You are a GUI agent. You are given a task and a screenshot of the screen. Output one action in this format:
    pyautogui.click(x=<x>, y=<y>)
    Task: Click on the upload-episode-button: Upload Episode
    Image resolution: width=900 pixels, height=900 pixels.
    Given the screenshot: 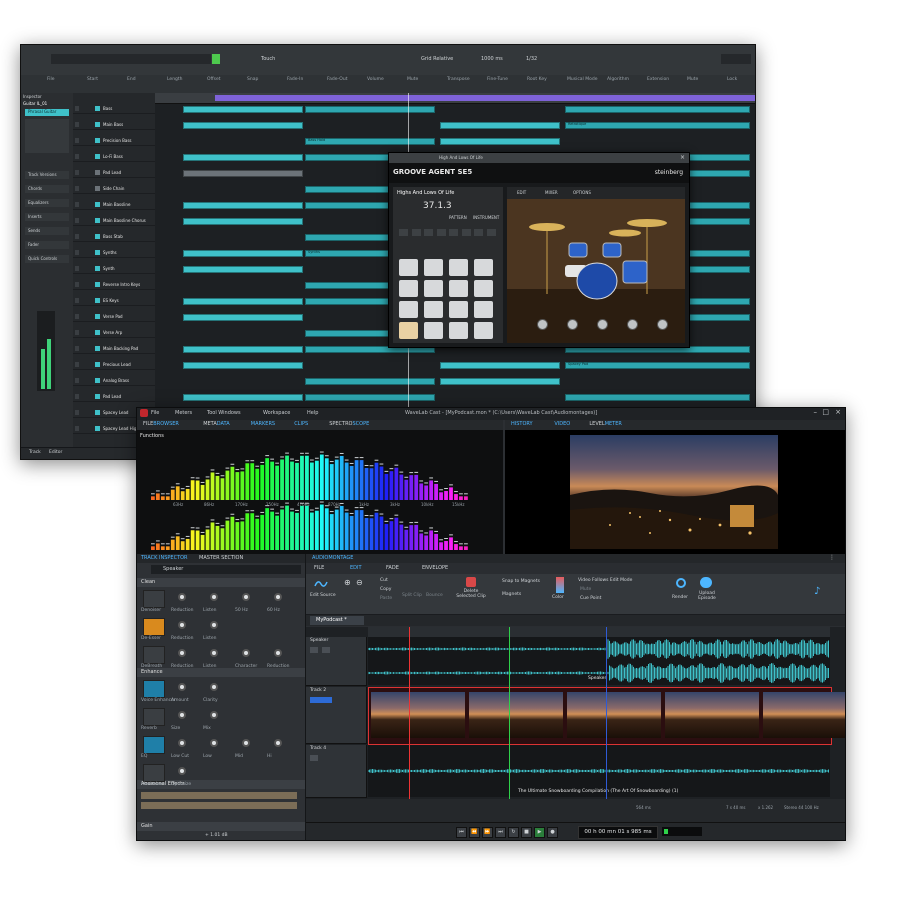 What is the action you would take?
    pyautogui.click(x=707, y=596)
    